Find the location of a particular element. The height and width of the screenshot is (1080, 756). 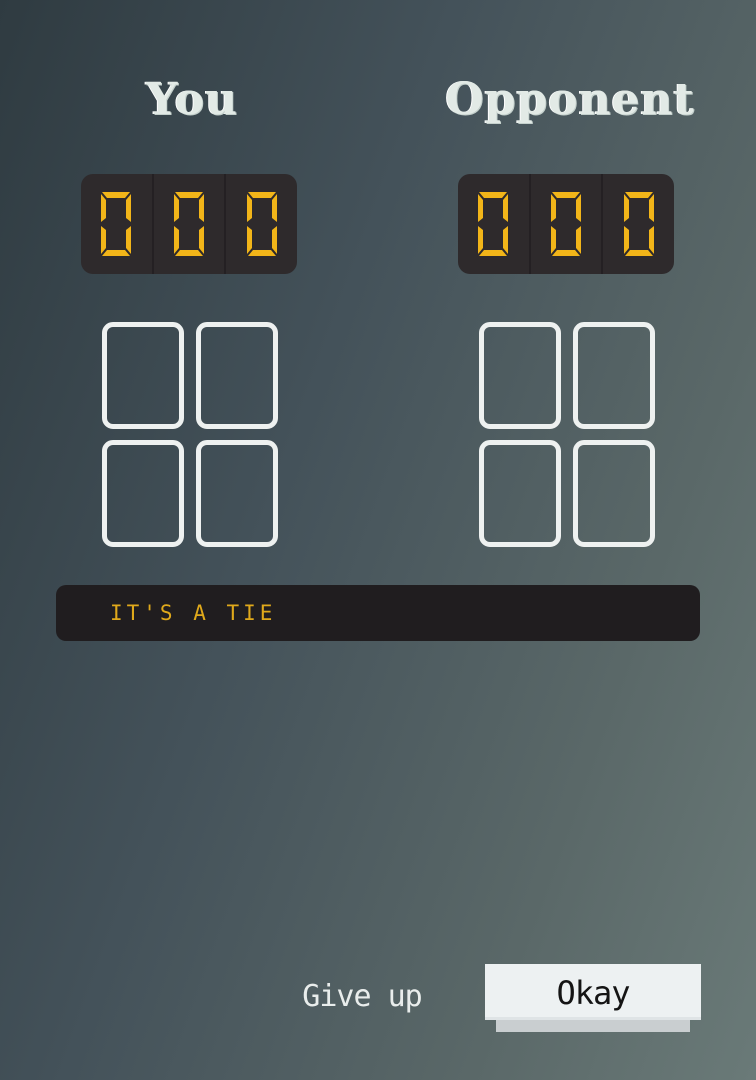

title-opponent: Opponent is located at coordinates (570, 99).